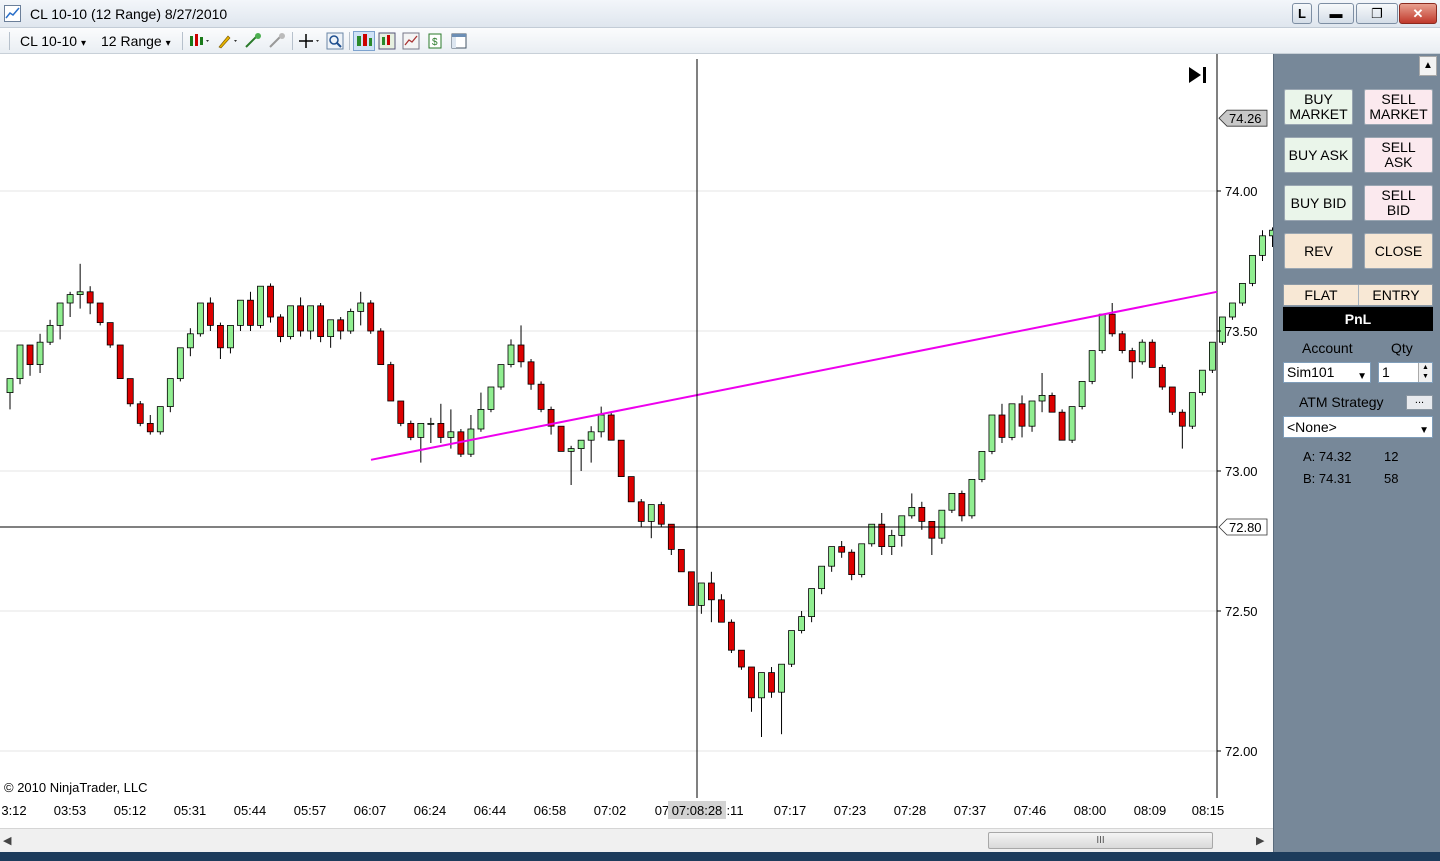  What do you see at coordinates (1398, 203) in the screenshot?
I see `sell-bid-button: SELL BID` at bounding box center [1398, 203].